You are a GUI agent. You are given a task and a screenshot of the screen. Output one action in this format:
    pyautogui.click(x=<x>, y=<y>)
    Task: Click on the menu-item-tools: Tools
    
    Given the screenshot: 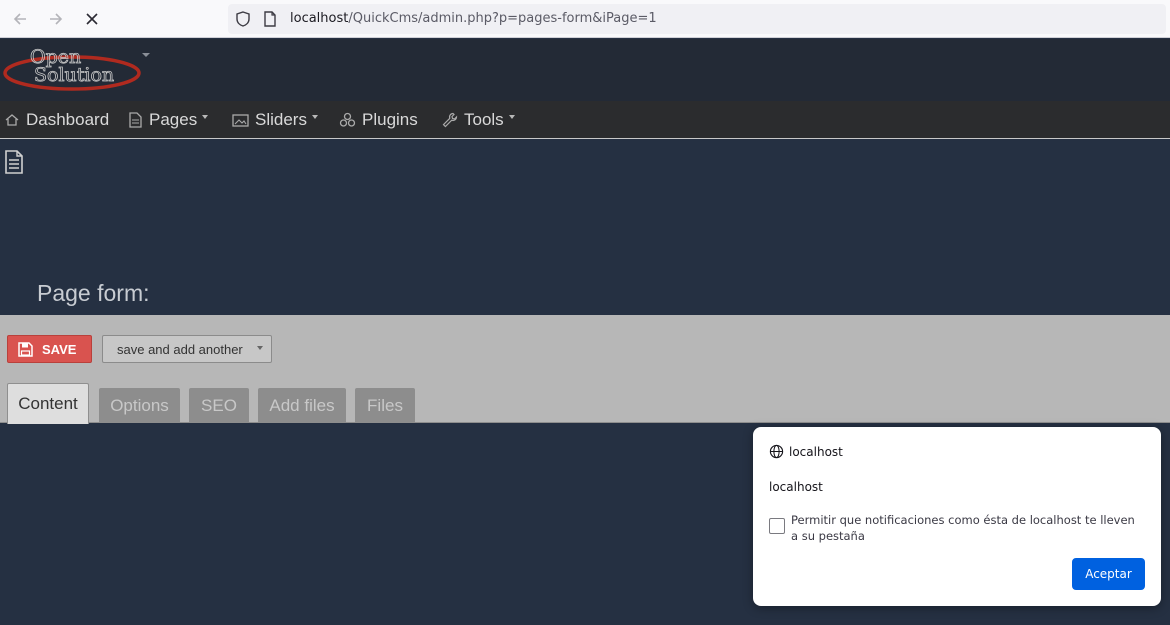 What is the action you would take?
    pyautogui.click(x=478, y=120)
    